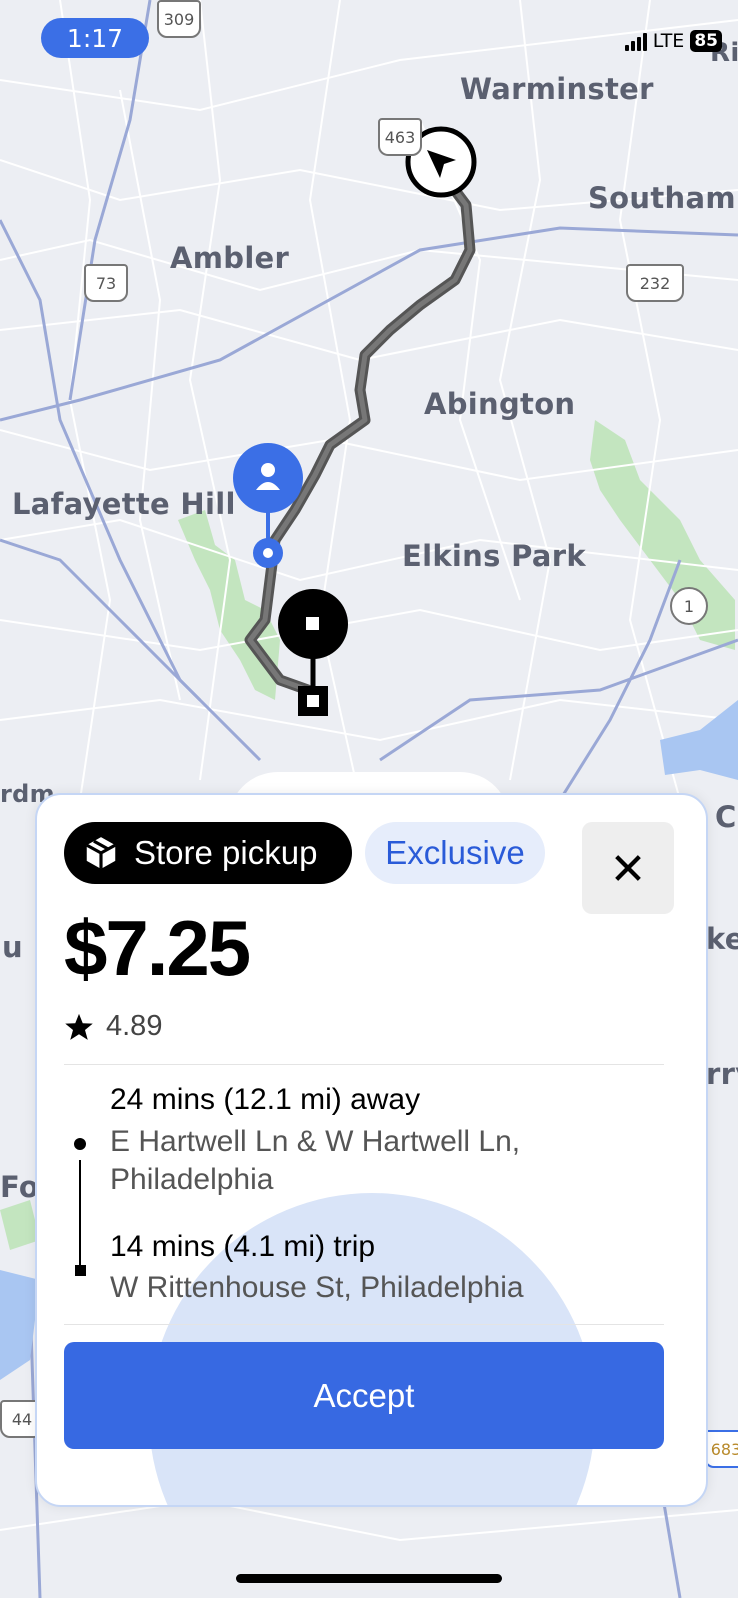  What do you see at coordinates (317, 1287) in the screenshot?
I see `dropoff-address: W Rittenhouse St, Philadelphia` at bounding box center [317, 1287].